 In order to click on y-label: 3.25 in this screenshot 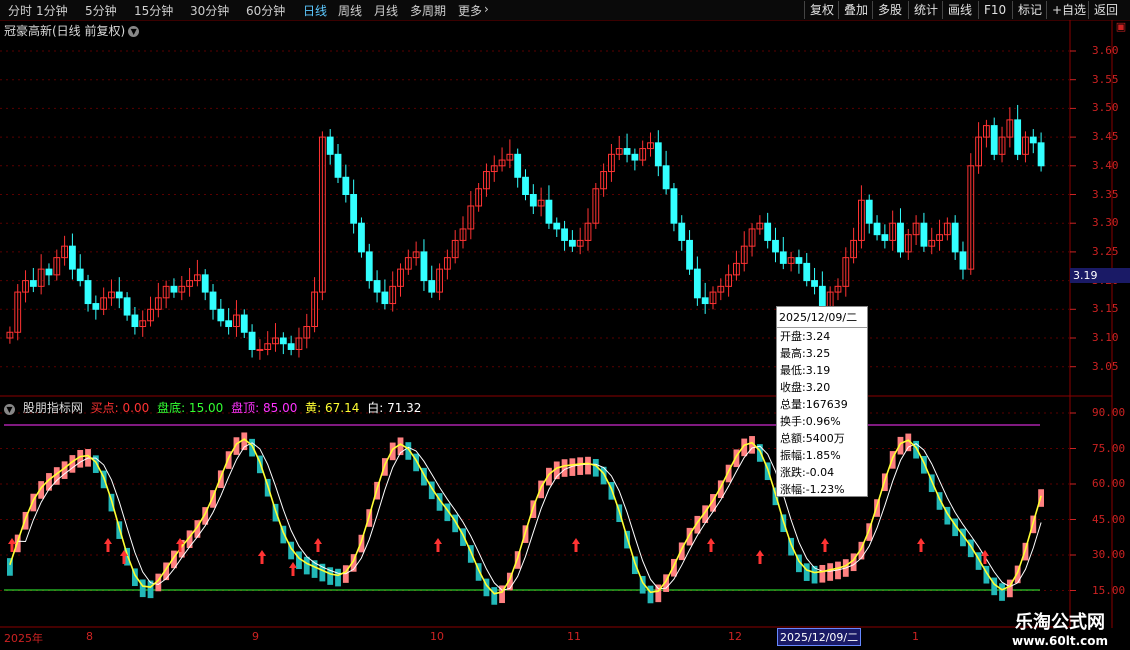, I will do `click(1105, 251)`.